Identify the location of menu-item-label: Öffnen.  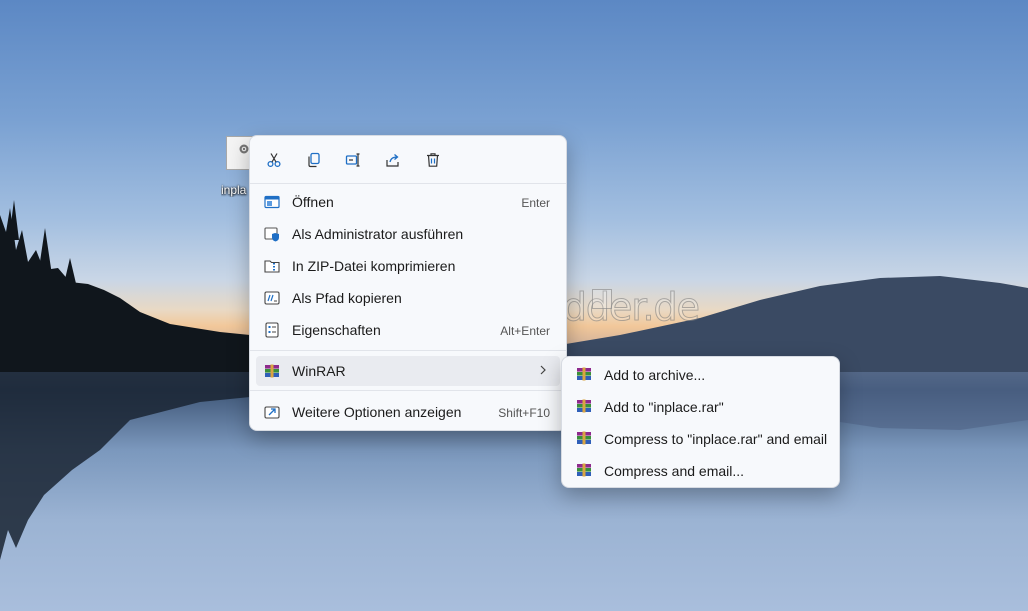
(313, 202).